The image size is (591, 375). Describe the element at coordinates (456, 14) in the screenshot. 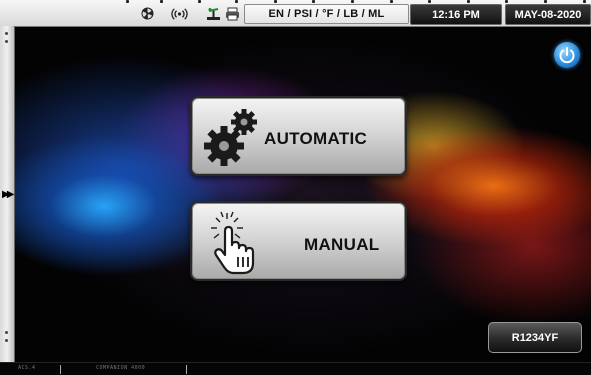

I see `time-display: 12:16 PM` at that location.